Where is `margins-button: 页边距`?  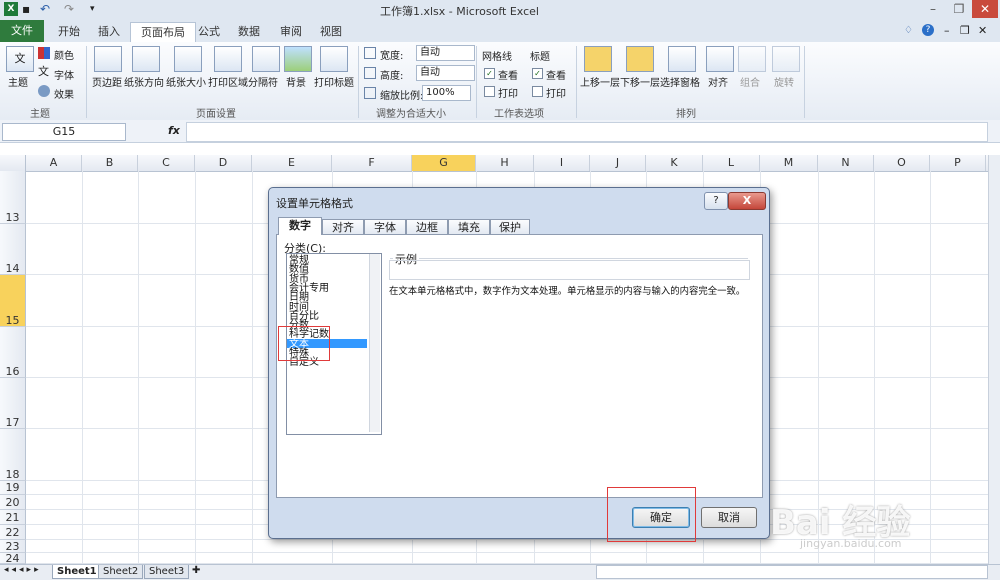 margins-button: 页边距 is located at coordinates (107, 81).